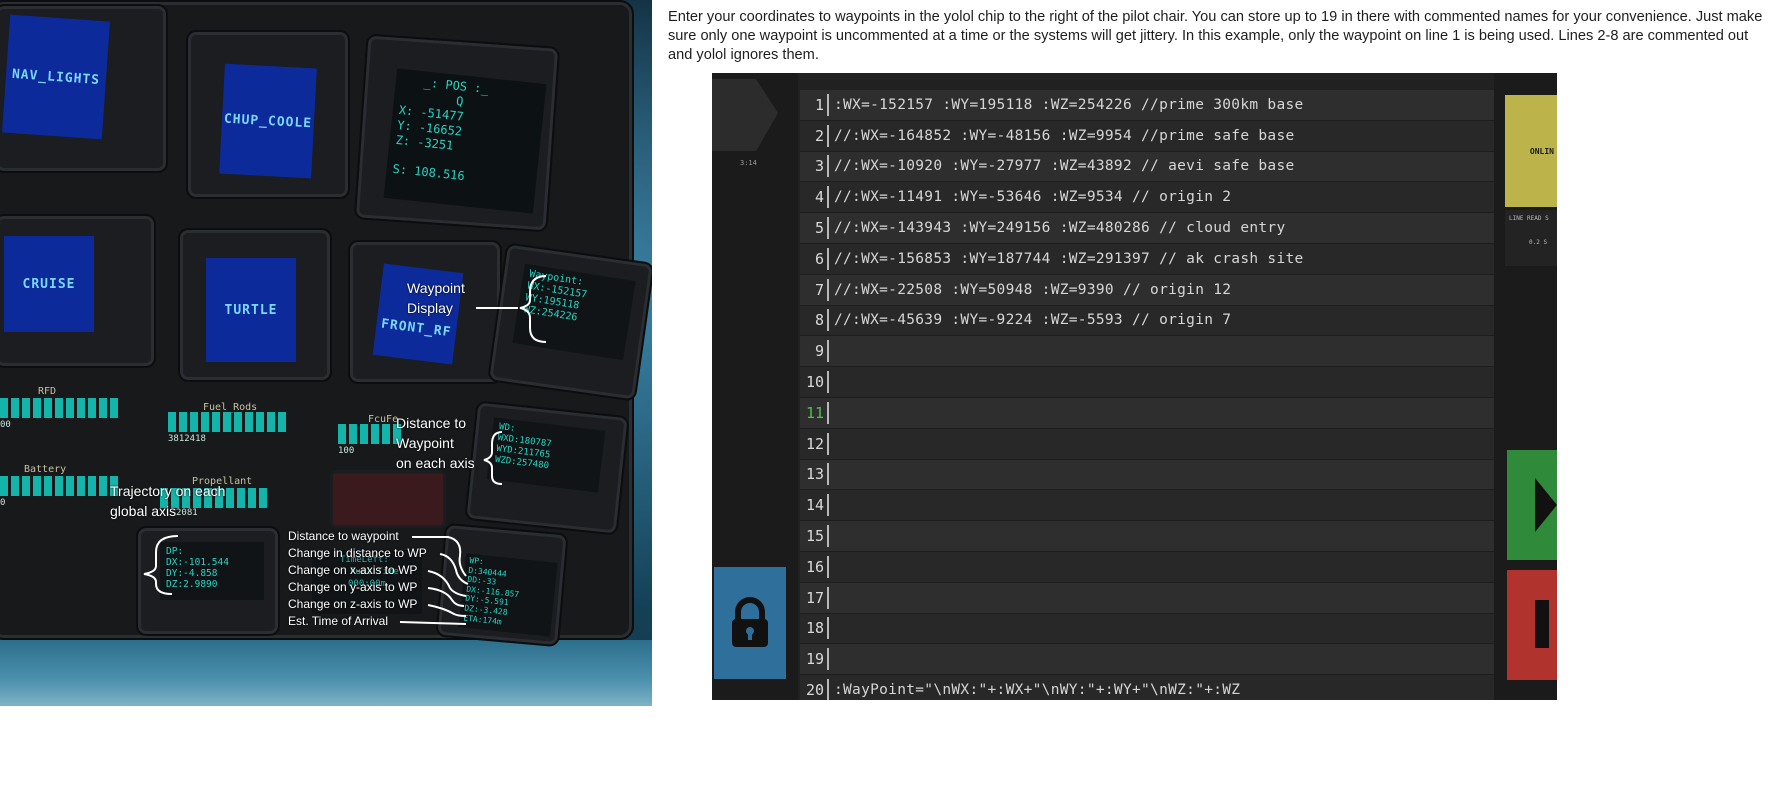  I want to click on code-line: 9, so click(1147, 352).